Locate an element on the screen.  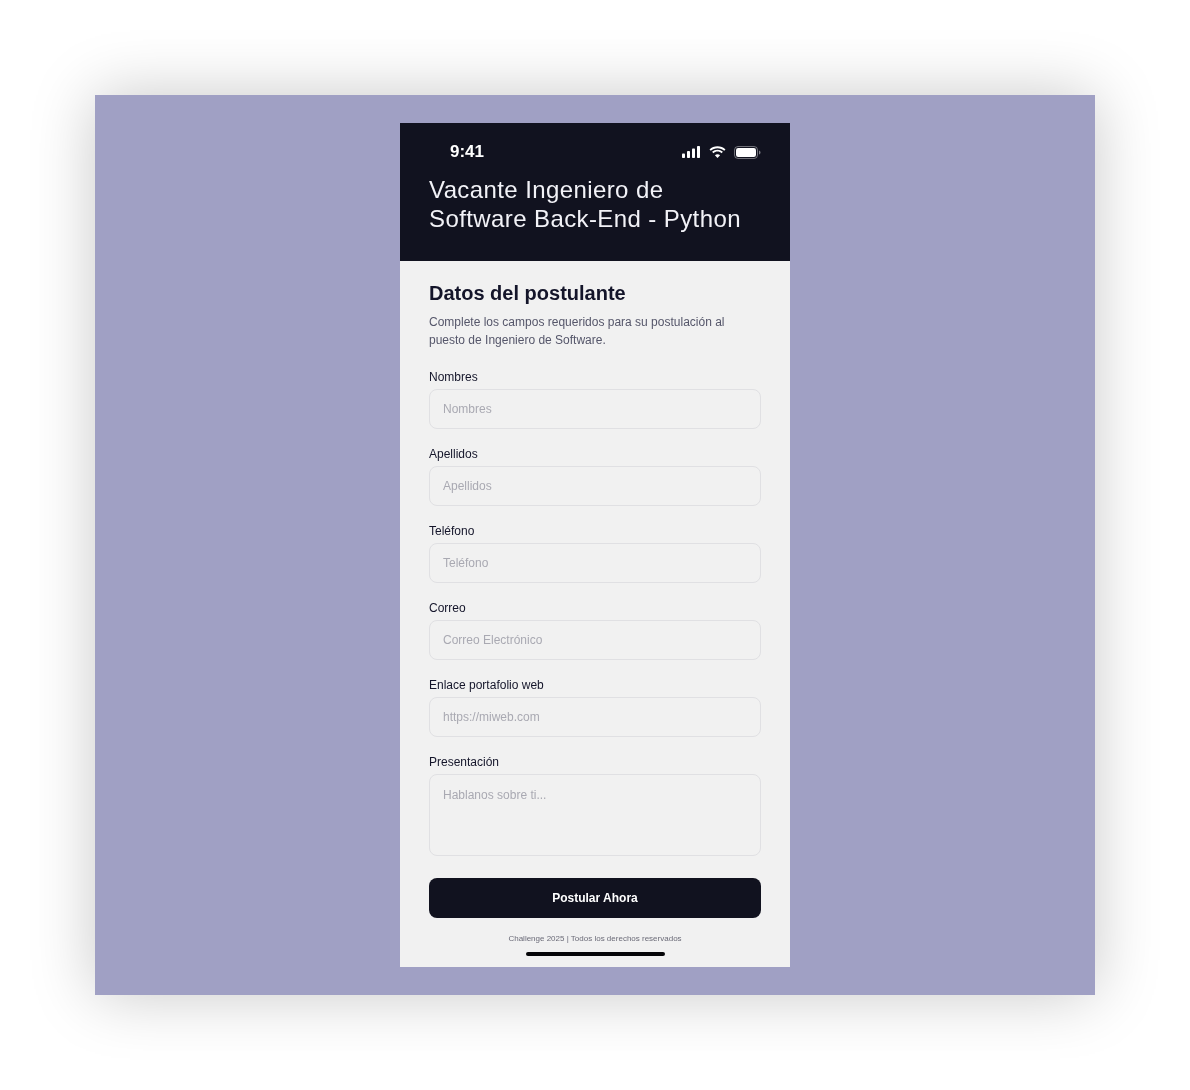
input-field: Teléfono is located at coordinates (595, 563).